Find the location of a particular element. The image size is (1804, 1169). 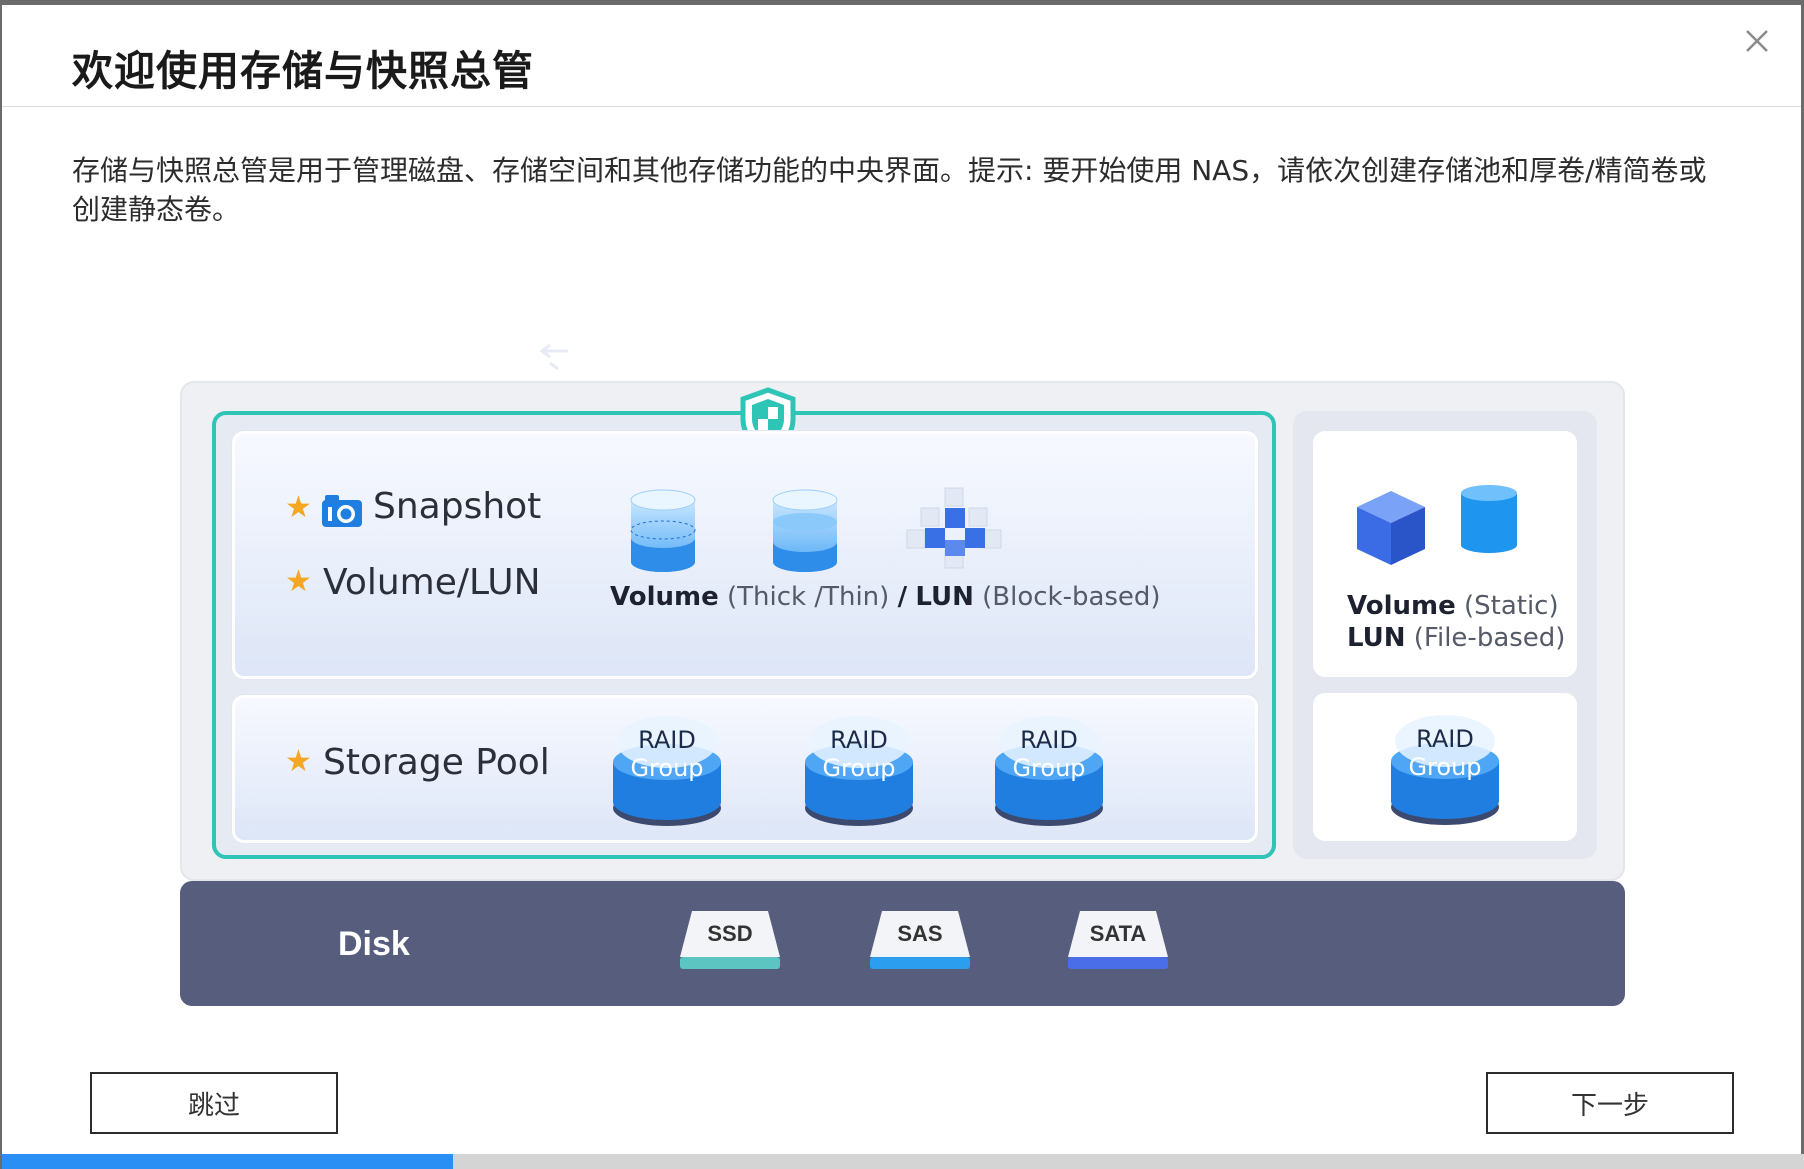

close-icon is located at coordinates (1757, 41).